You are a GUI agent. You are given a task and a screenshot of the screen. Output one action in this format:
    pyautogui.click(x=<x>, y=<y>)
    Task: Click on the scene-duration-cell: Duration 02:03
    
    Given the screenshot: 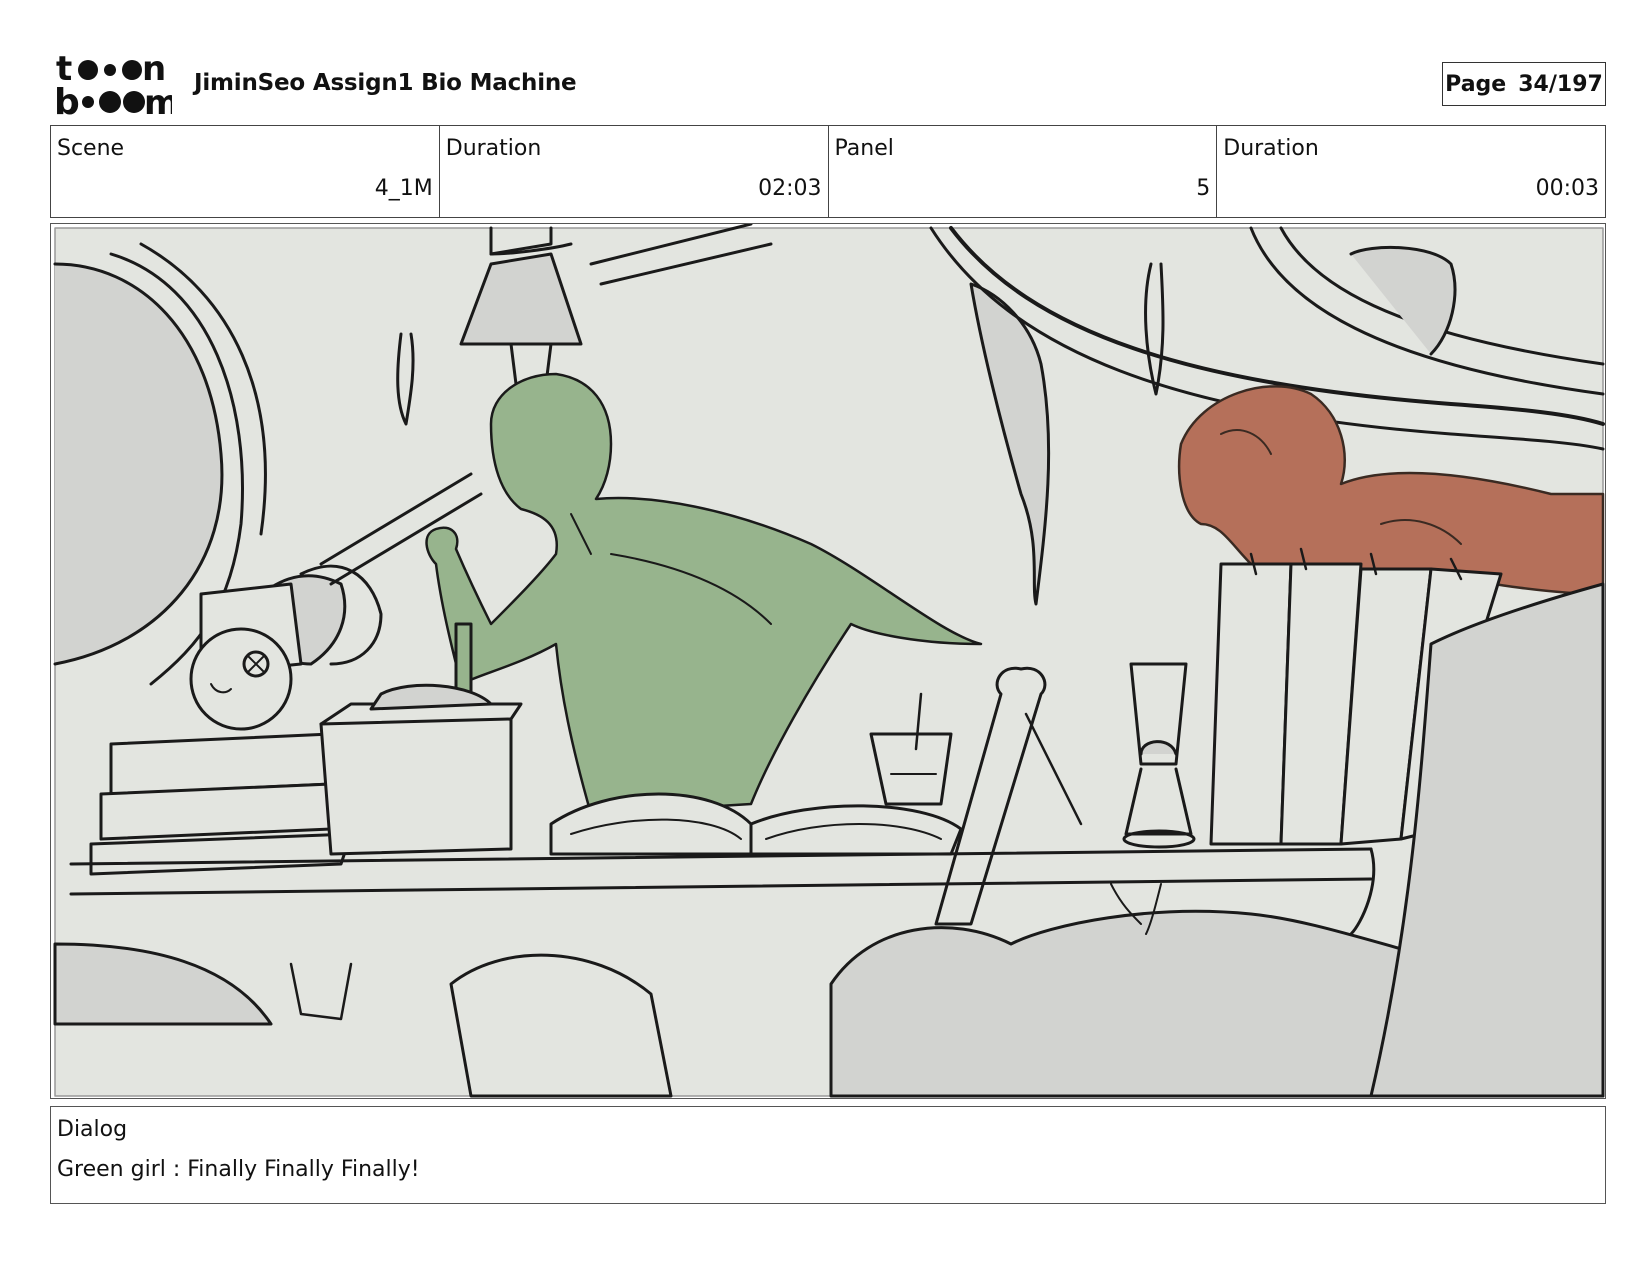 What is the action you would take?
    pyautogui.click(x=634, y=171)
    